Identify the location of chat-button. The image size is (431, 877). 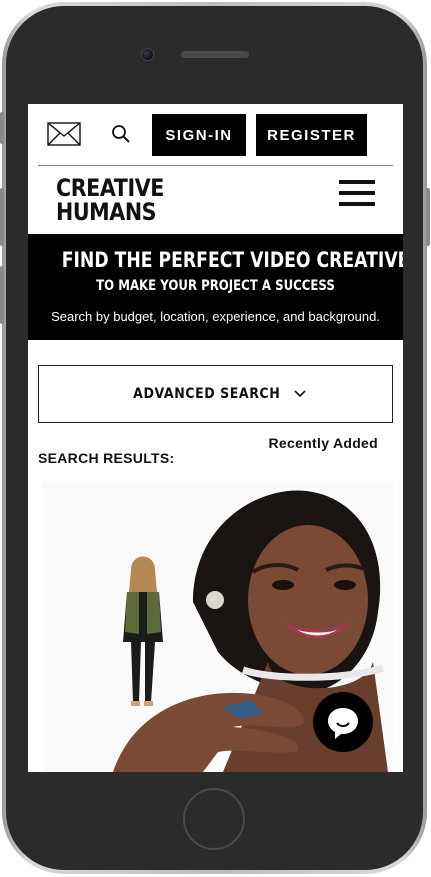
(343, 722).